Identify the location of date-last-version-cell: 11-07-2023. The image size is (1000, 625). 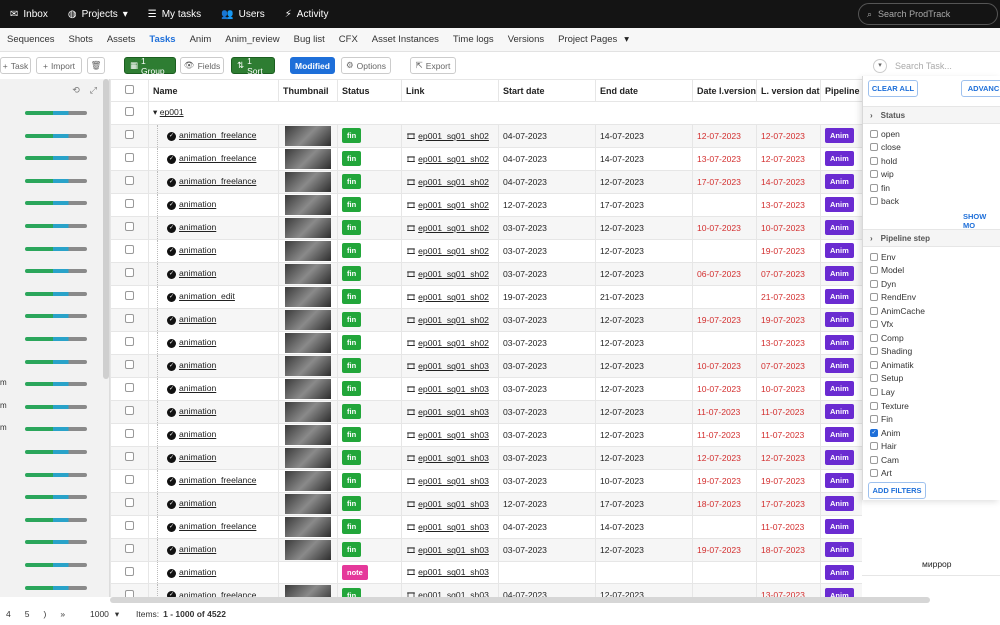
(724, 434).